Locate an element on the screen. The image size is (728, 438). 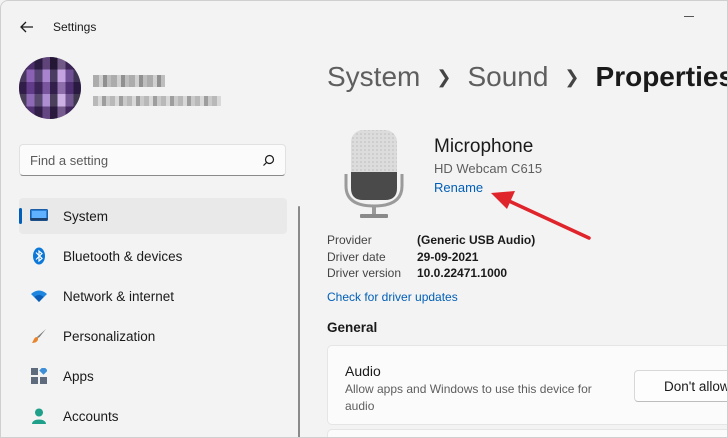
audio-card-title: Audio is located at coordinates (363, 371).